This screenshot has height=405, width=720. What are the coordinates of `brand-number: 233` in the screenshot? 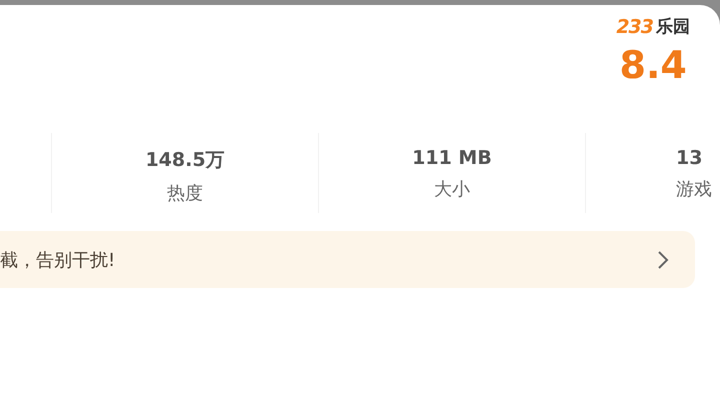 It's located at (634, 27).